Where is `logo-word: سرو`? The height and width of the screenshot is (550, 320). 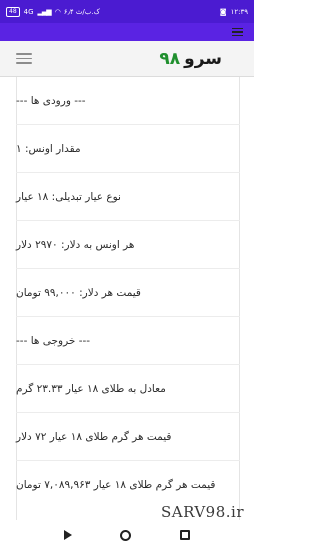 logo-word: سرو is located at coordinates (203, 58).